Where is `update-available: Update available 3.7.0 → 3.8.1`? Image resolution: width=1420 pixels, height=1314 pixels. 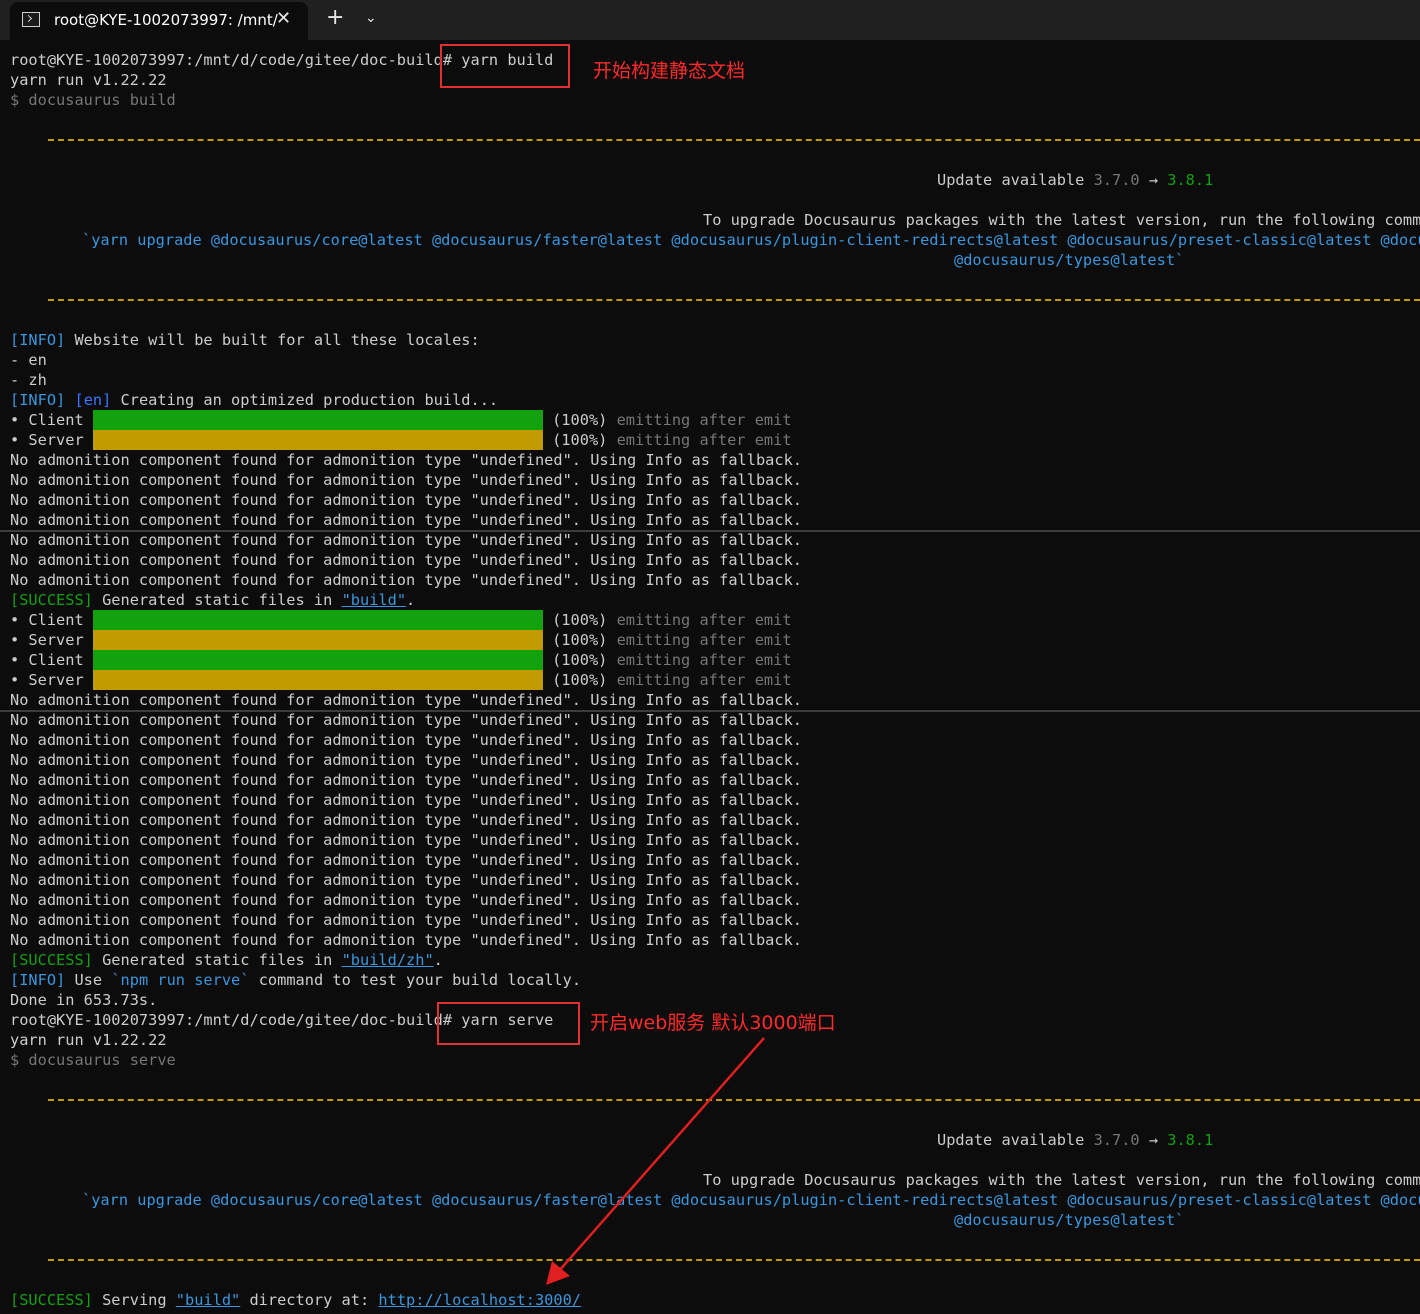 update-available: Update available 3.7.0 → 3.8.1 is located at coordinates (1075, 180).